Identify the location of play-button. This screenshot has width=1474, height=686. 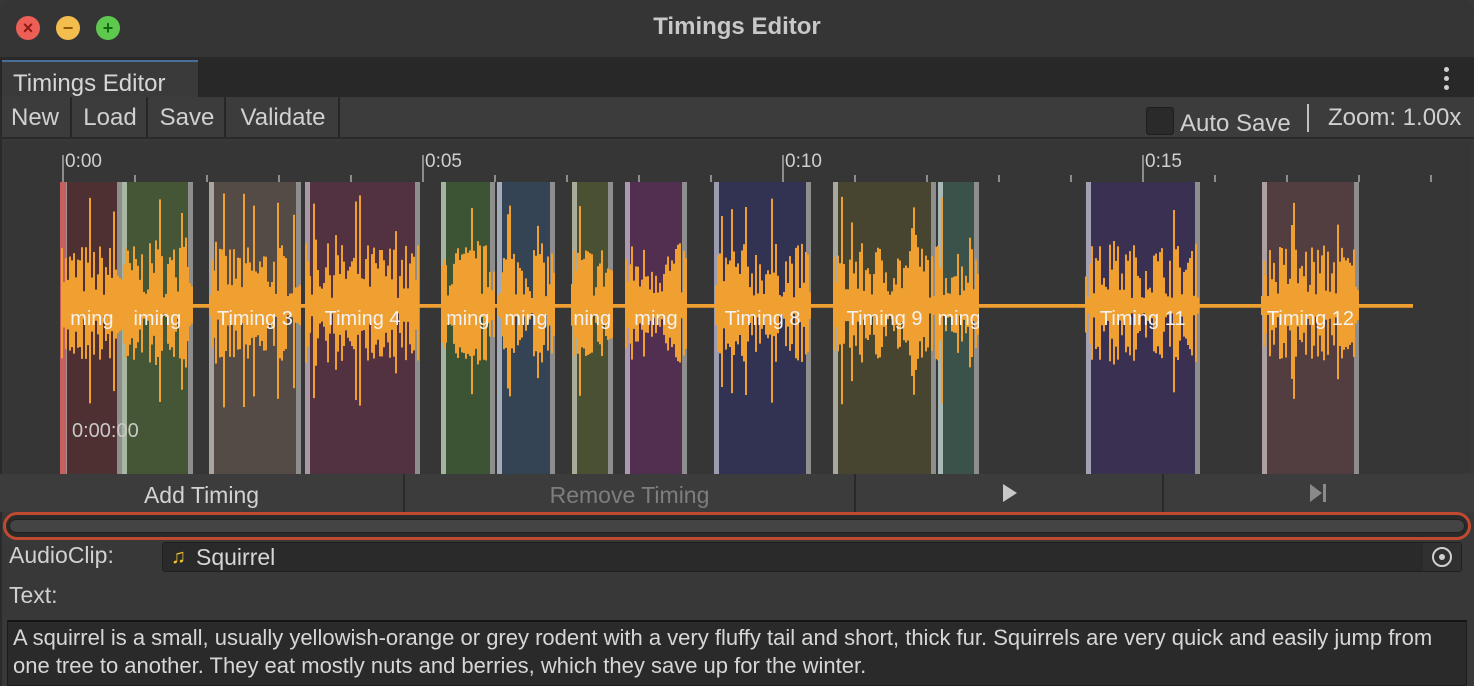
(1010, 493).